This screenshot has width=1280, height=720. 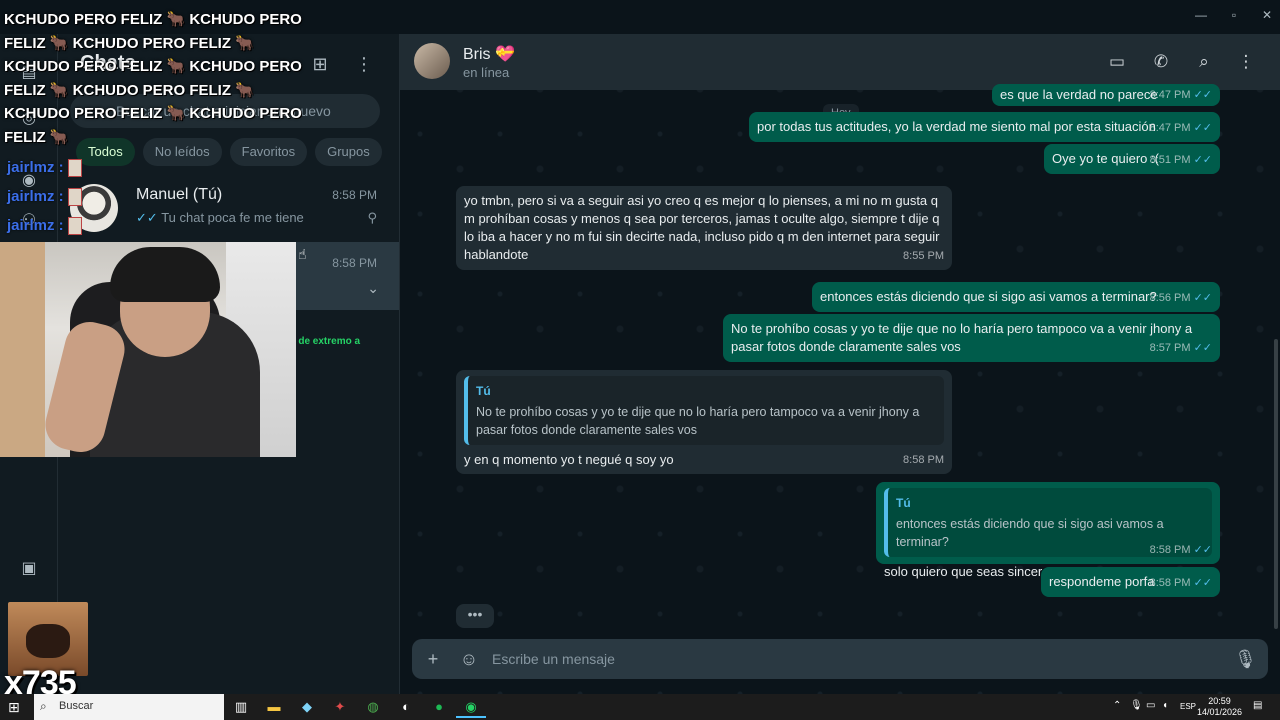 I want to click on banner-line: FELIZ 🐂, so click(x=36, y=137).